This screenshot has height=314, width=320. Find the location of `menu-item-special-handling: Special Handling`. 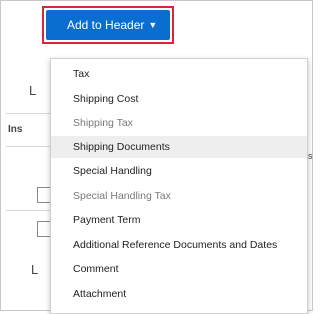

menu-item-special-handling: Special Handling is located at coordinates (179, 171).